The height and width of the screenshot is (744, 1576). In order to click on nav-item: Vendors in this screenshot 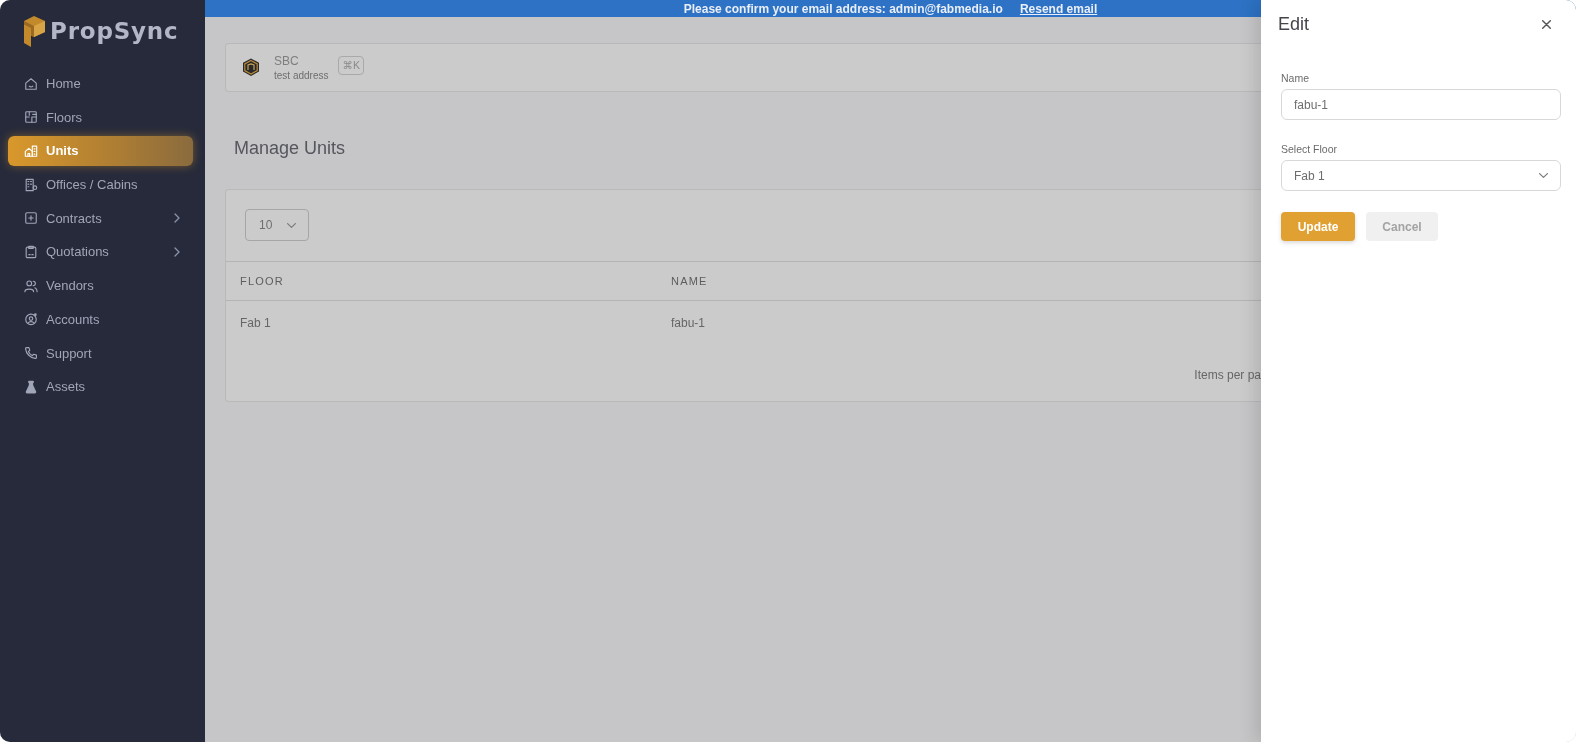, I will do `click(100, 285)`.